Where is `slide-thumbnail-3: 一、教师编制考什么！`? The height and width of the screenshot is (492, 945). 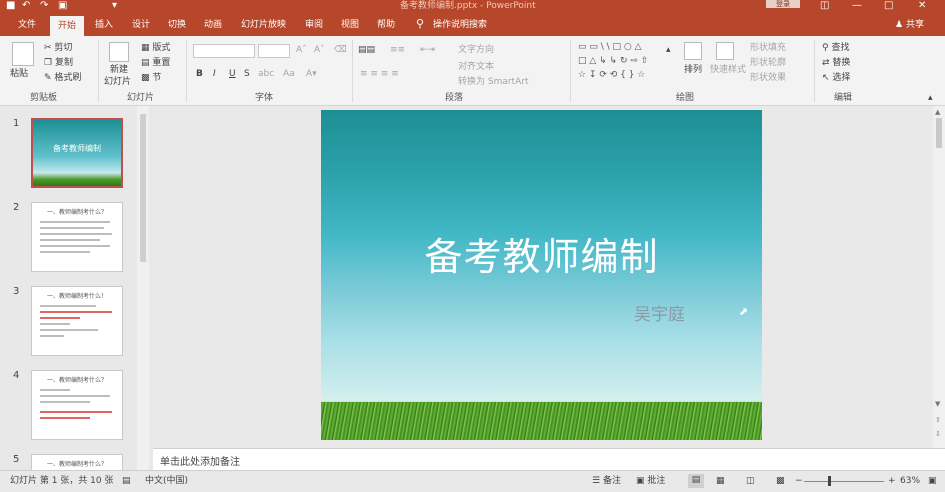 slide-thumbnail-3: 一、教师编制考什么！ is located at coordinates (77, 321).